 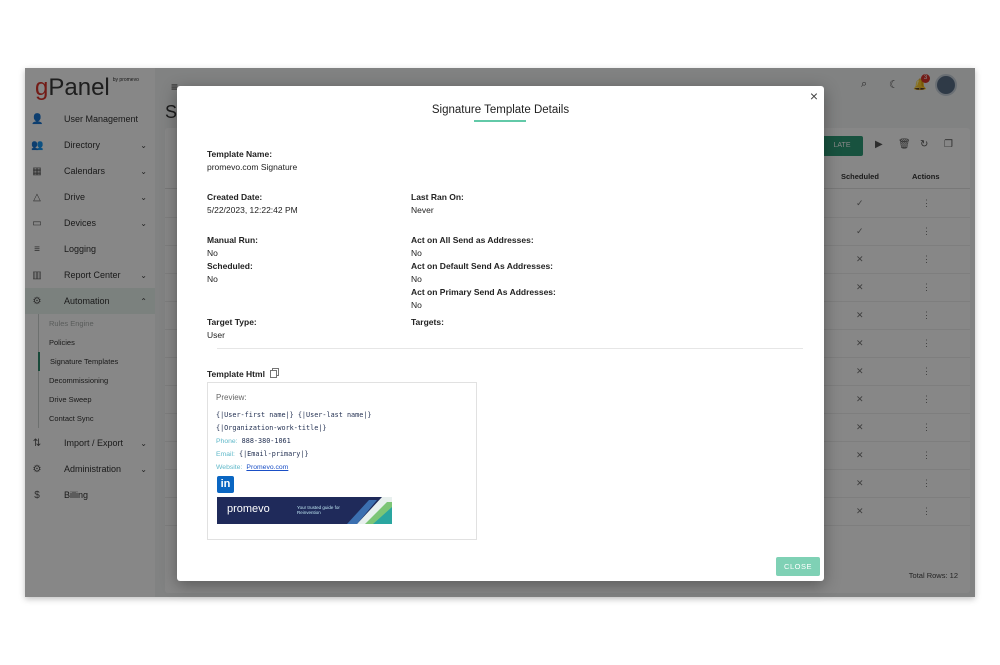 I want to click on preview-email-line: Email: {|Email-primary|}, so click(x=262, y=454).